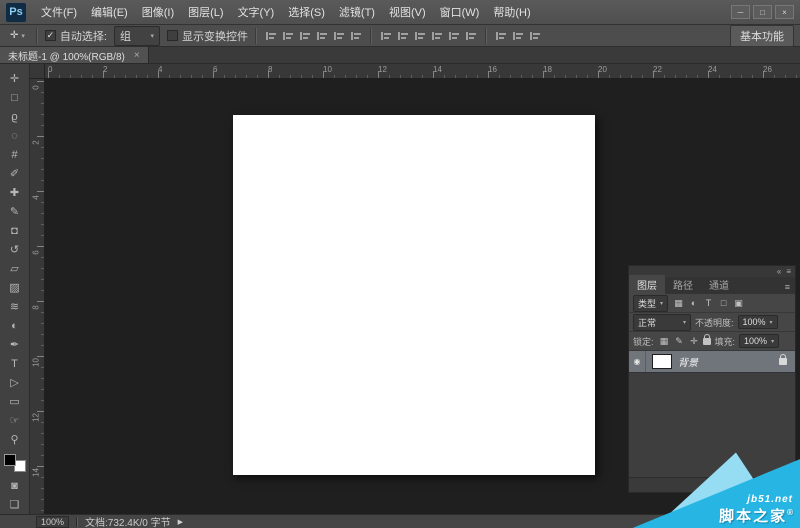 The width and height of the screenshot is (800, 528). What do you see at coordinates (757, 322) in the screenshot?
I see `opacity-dropdown: 100% ▾` at bounding box center [757, 322].